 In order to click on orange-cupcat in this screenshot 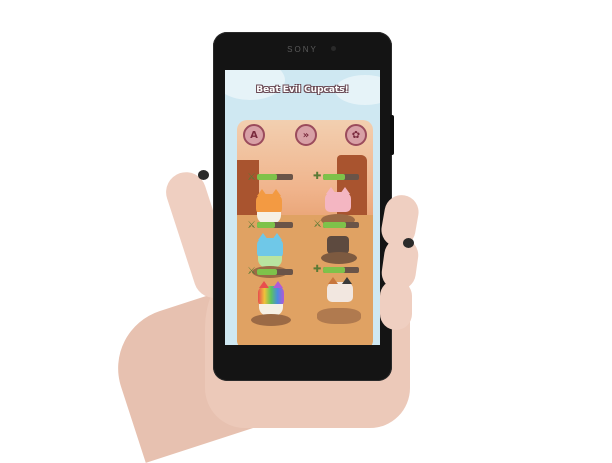, I will do `click(269, 201)`.